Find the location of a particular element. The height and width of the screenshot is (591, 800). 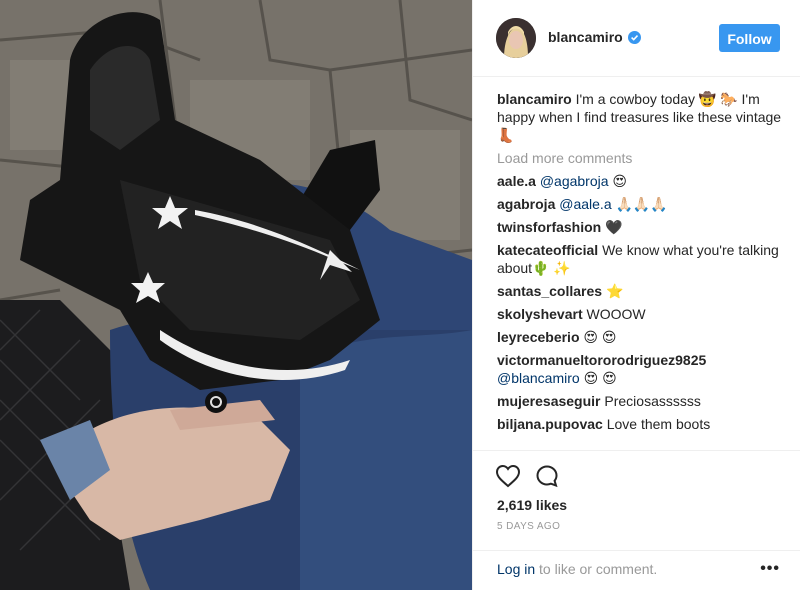

comment-username: victormanueltororodriguez9825 is located at coordinates (601, 360).